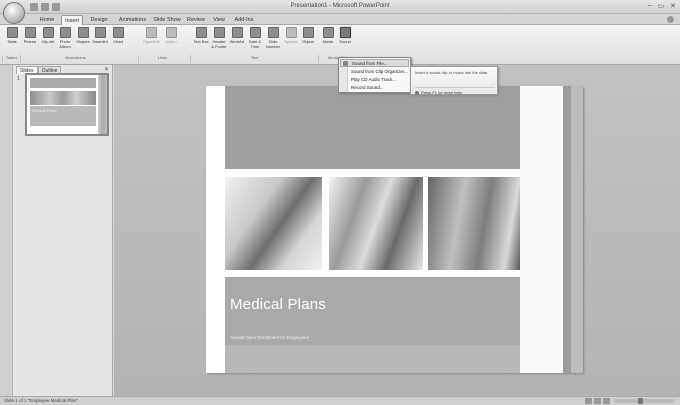 The height and width of the screenshot is (405, 680). Describe the element at coordinates (162, 59) in the screenshot. I see `group-links: Links` at that location.